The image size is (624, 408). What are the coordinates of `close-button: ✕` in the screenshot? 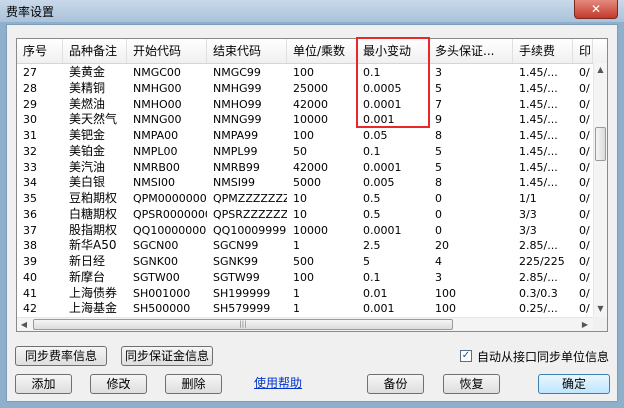 It's located at (596, 9).